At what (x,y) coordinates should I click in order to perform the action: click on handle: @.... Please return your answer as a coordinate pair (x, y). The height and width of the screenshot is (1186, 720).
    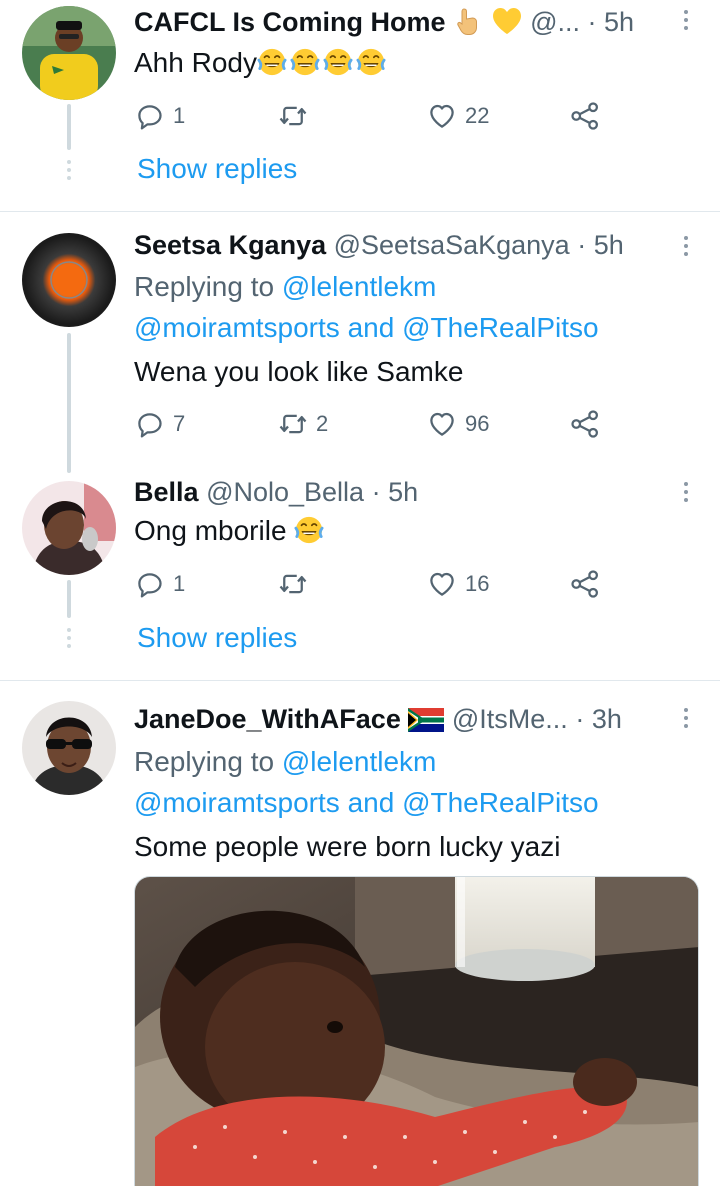
    Looking at the image, I should click on (555, 22).